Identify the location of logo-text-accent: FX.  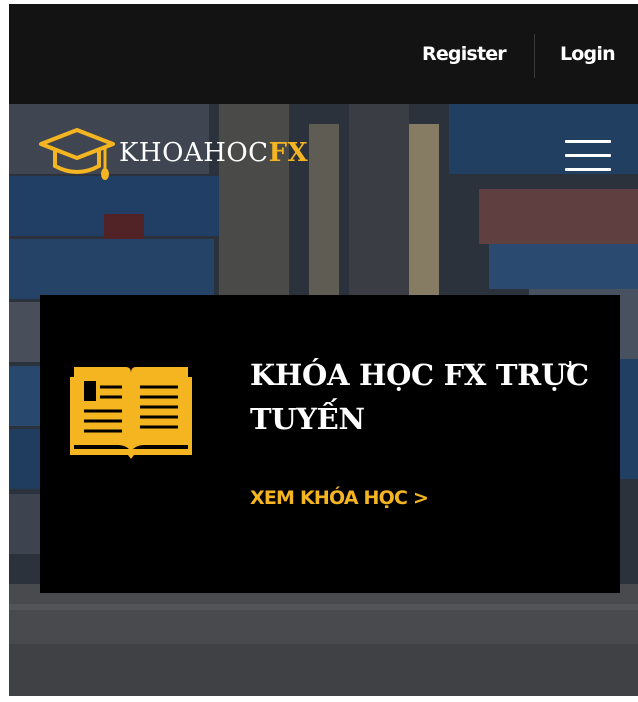
(288, 153).